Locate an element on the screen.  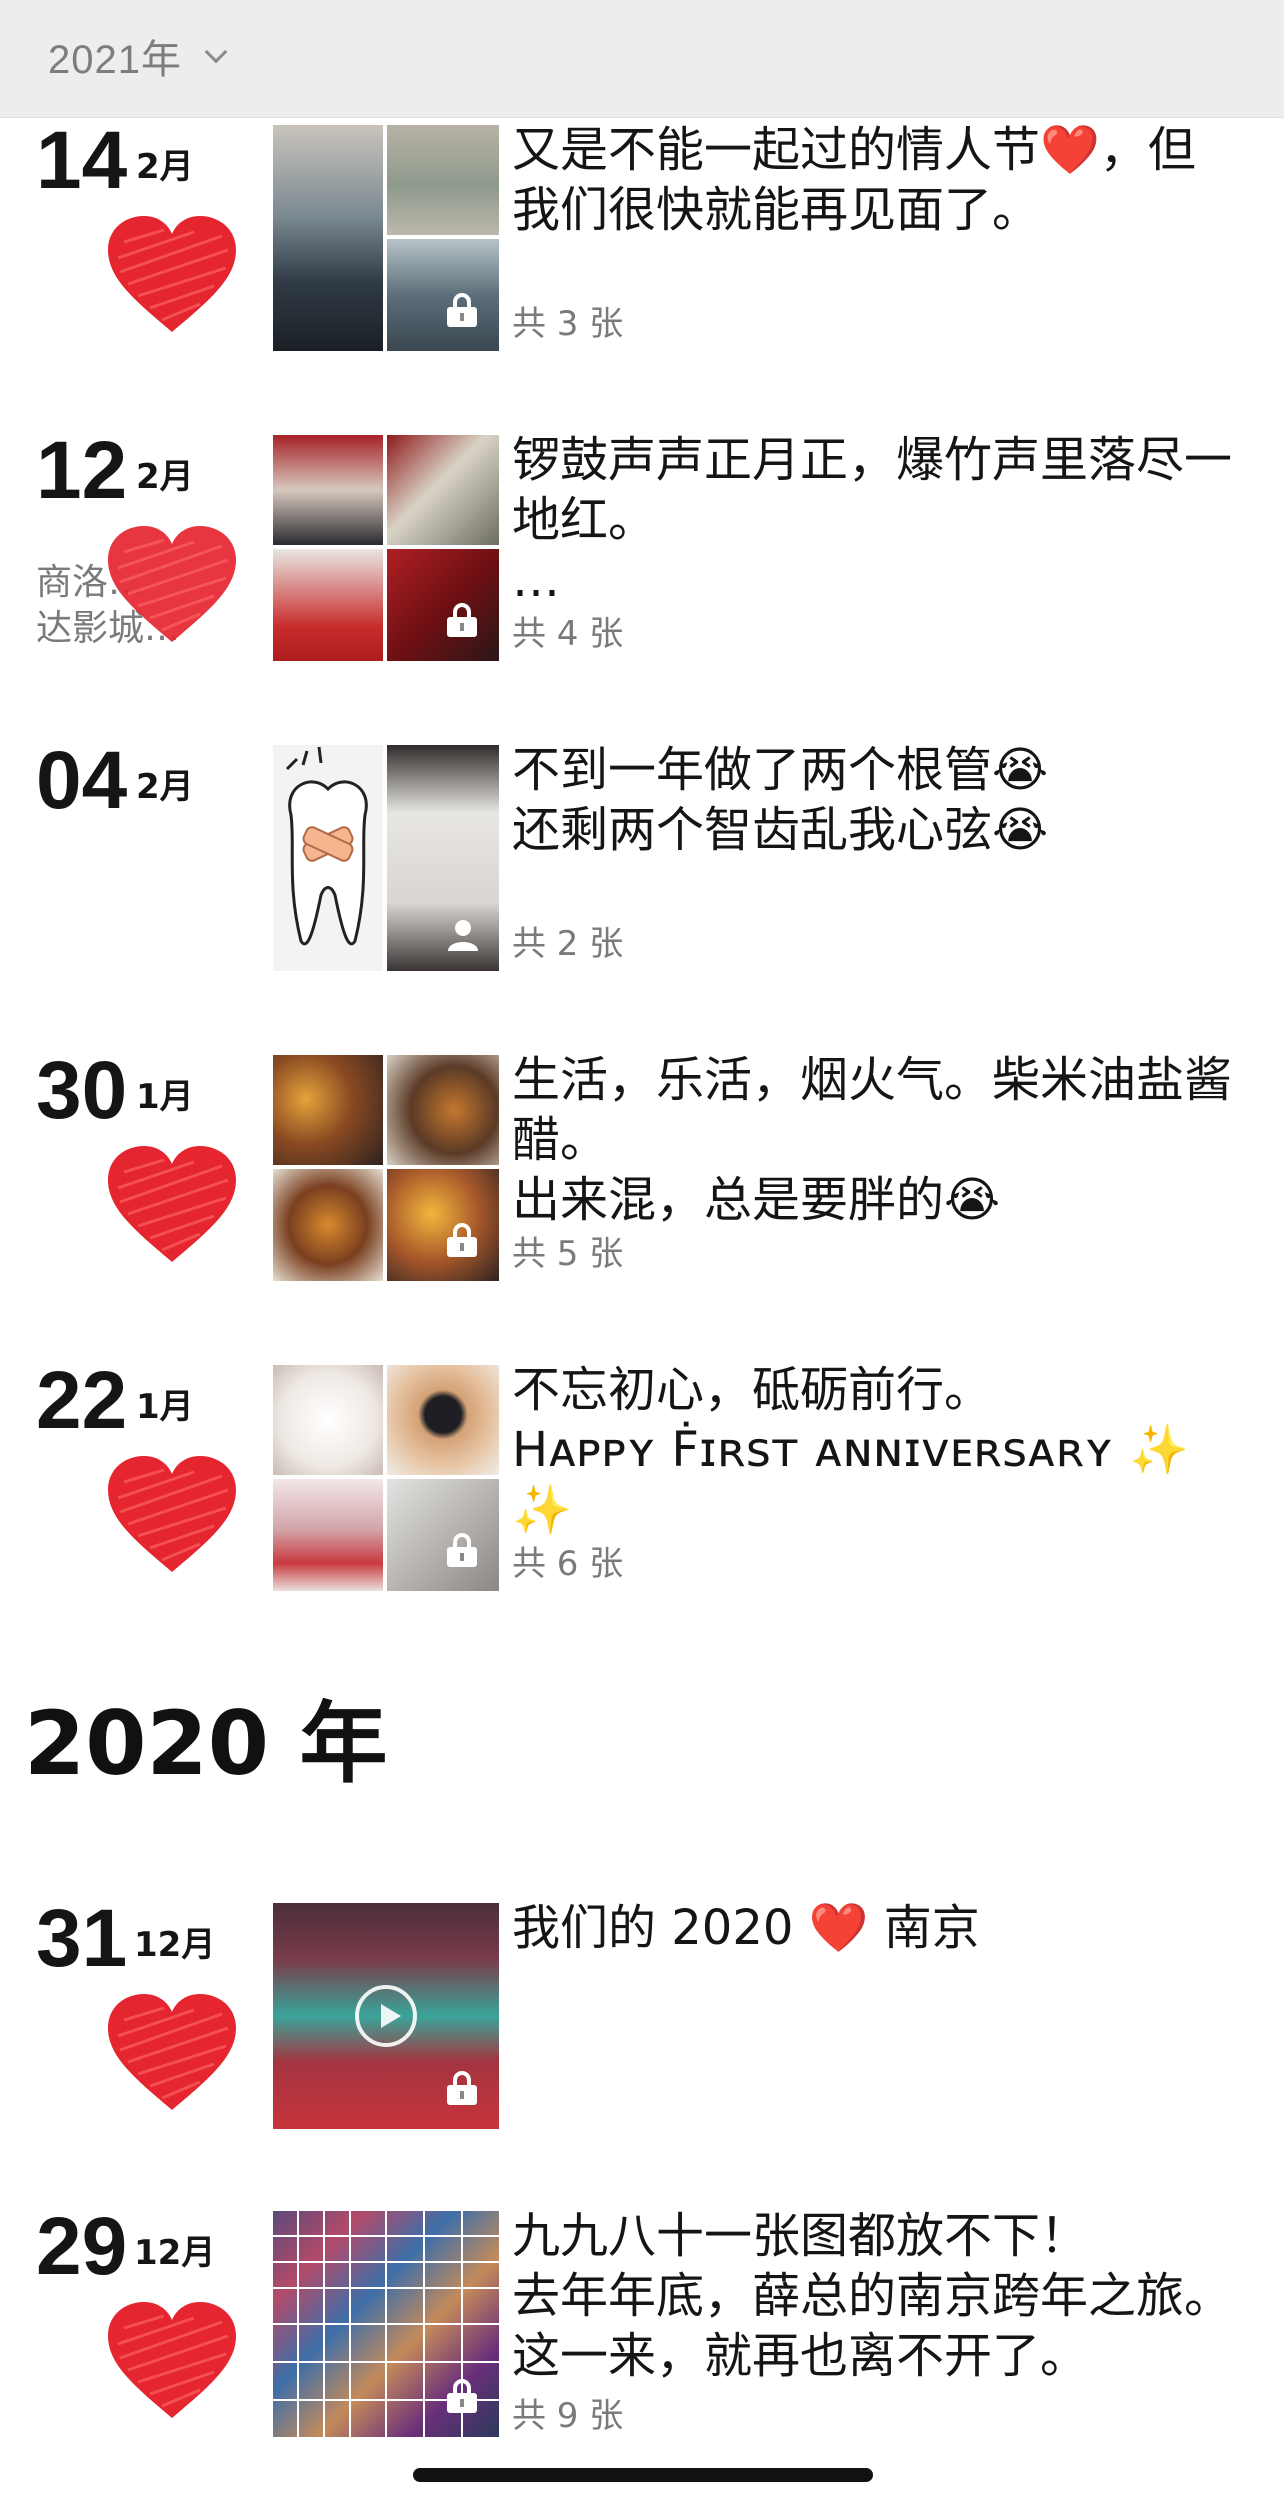
entry-day: 12 is located at coordinates (82, 470).